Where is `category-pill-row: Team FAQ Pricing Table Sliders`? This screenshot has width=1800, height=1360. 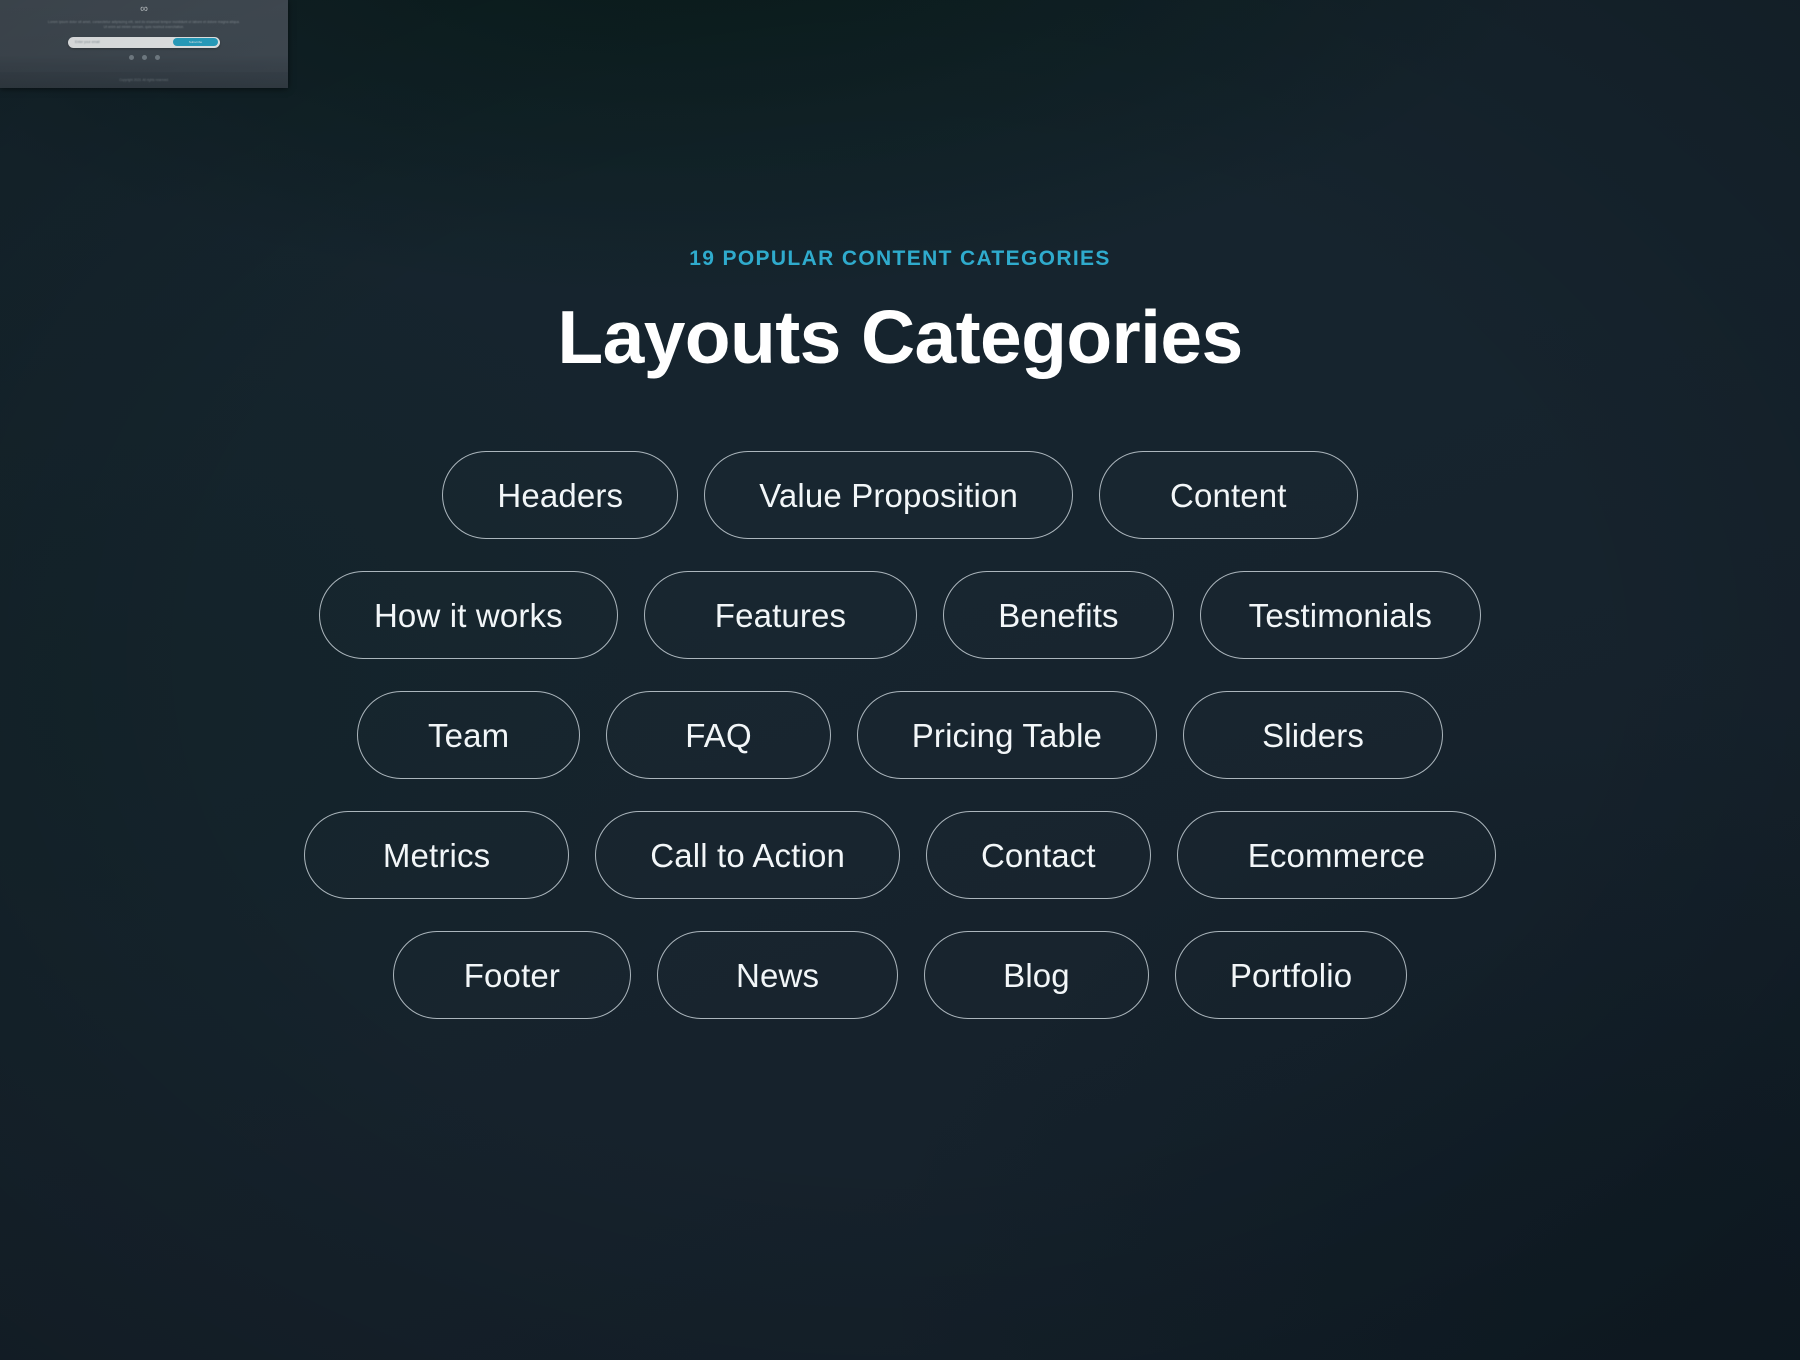
category-pill-row: Team FAQ Pricing Table Sliders is located at coordinates (900, 735).